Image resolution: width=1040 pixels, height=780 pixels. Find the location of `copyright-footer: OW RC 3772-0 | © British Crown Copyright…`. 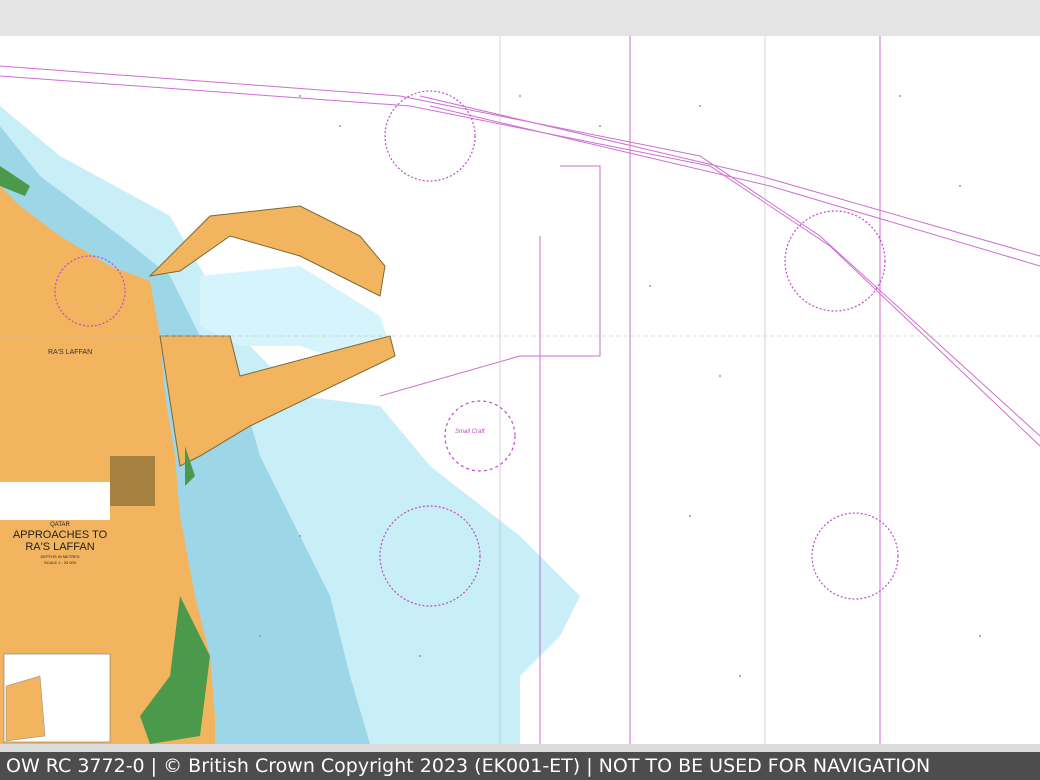

copyright-footer: OW RC 3772-0 | © British Crown Copyright… is located at coordinates (520, 766).